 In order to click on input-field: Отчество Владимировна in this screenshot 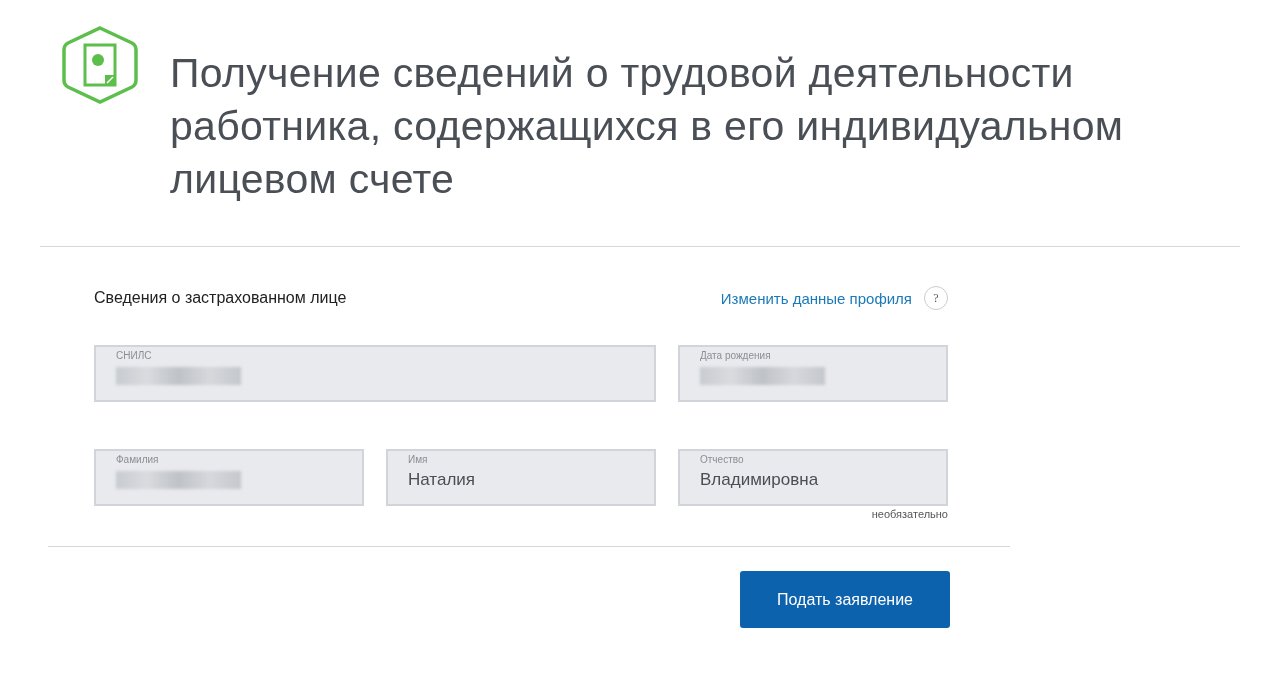, I will do `click(813, 477)`.